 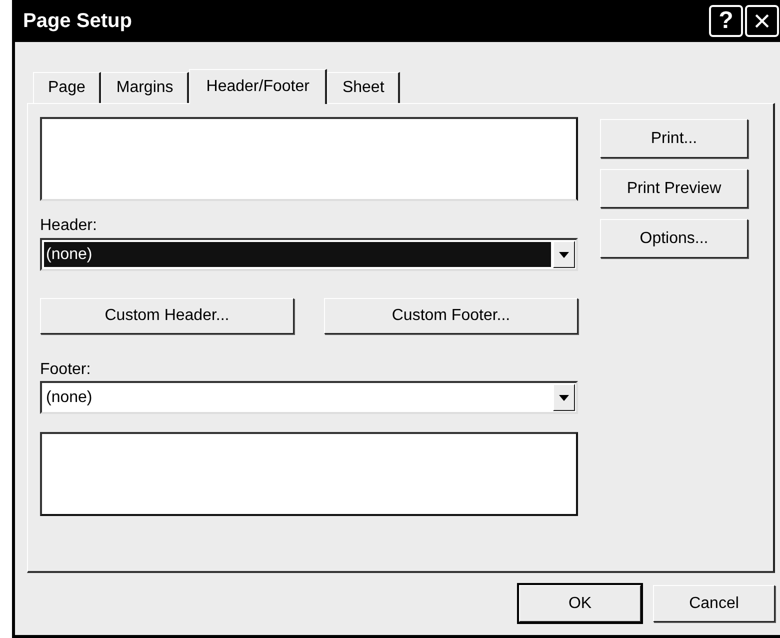 What do you see at coordinates (66, 370) in the screenshot?
I see `field-label: Footer:` at bounding box center [66, 370].